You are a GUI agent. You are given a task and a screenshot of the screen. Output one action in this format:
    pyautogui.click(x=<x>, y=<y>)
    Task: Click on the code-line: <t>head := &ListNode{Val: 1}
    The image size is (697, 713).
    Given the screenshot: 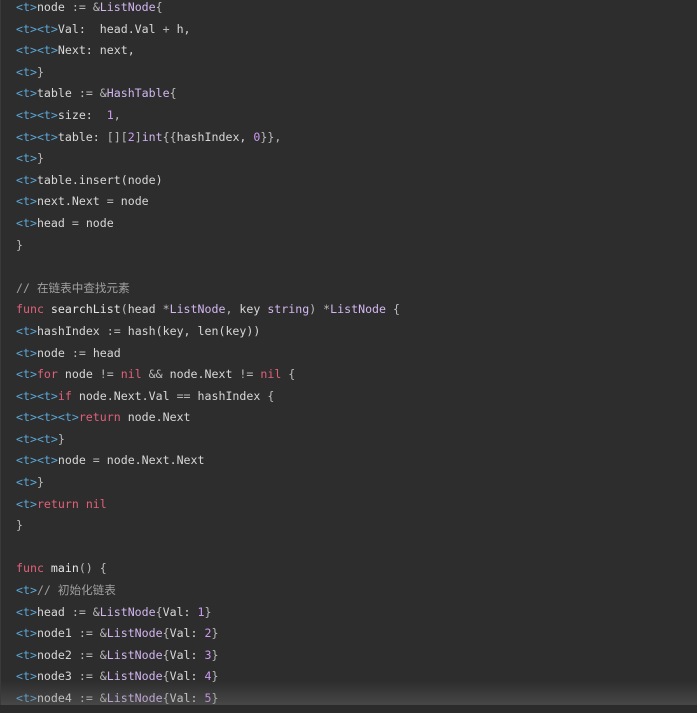 What is the action you would take?
    pyautogui.click(x=356, y=616)
    